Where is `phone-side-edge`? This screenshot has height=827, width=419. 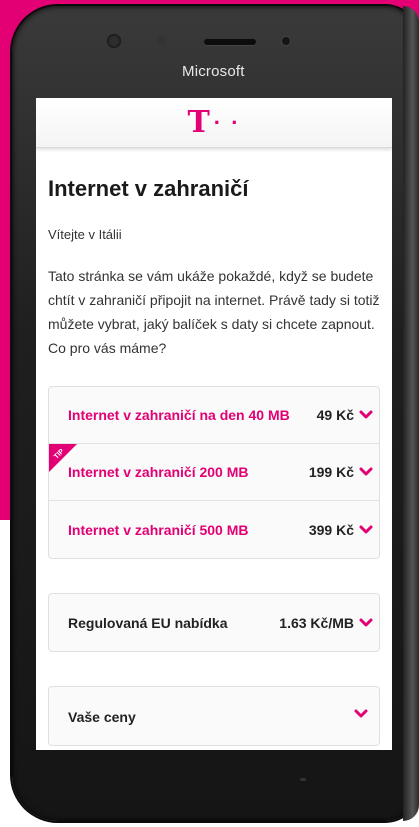
phone-side-edge is located at coordinates (411, 413).